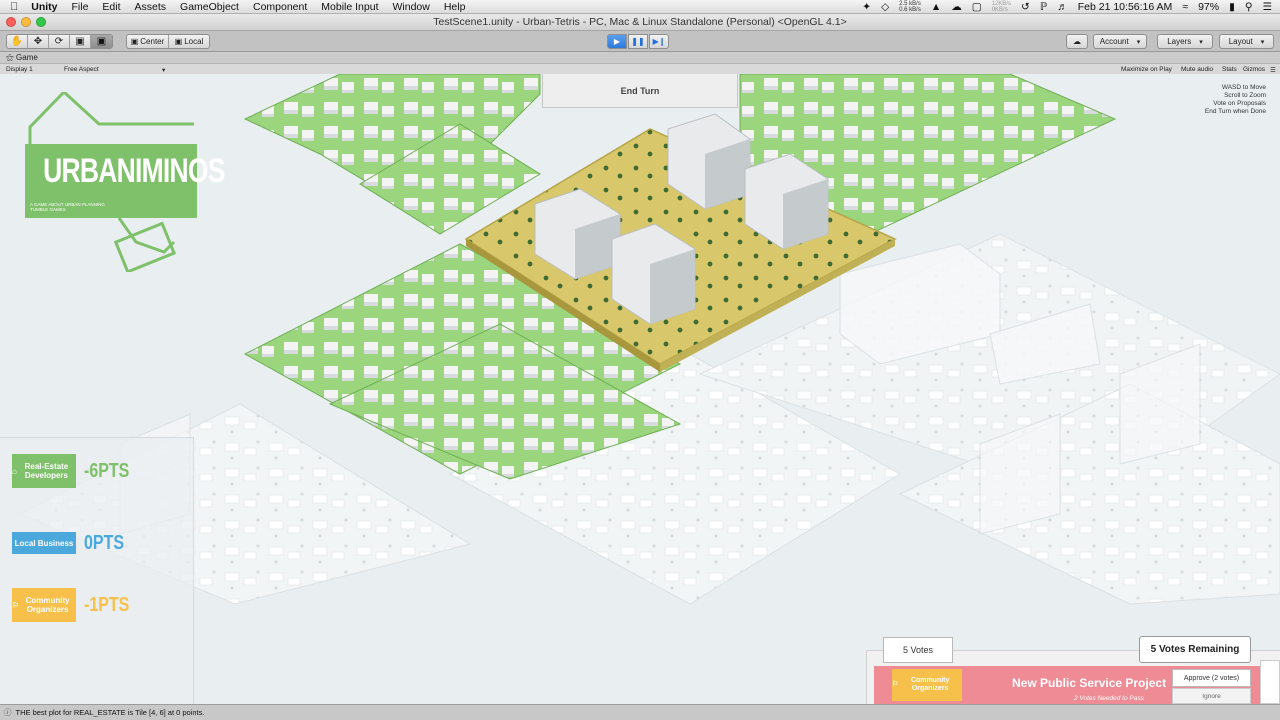 The image size is (1280, 720). What do you see at coordinates (44, 471) in the screenshot?
I see `real-estate-badge: ⌂ Real-Estate Developers` at bounding box center [44, 471].